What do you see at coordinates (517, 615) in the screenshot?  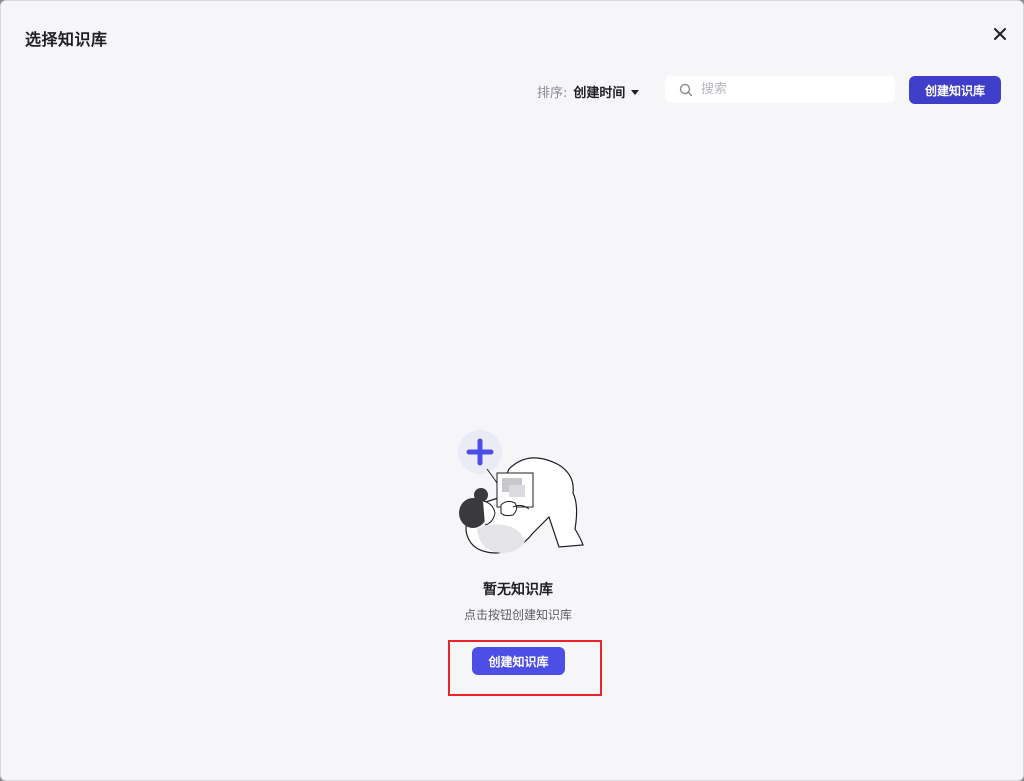 I see `empty-state-subtitle: 点击按钮创建知识库` at bounding box center [517, 615].